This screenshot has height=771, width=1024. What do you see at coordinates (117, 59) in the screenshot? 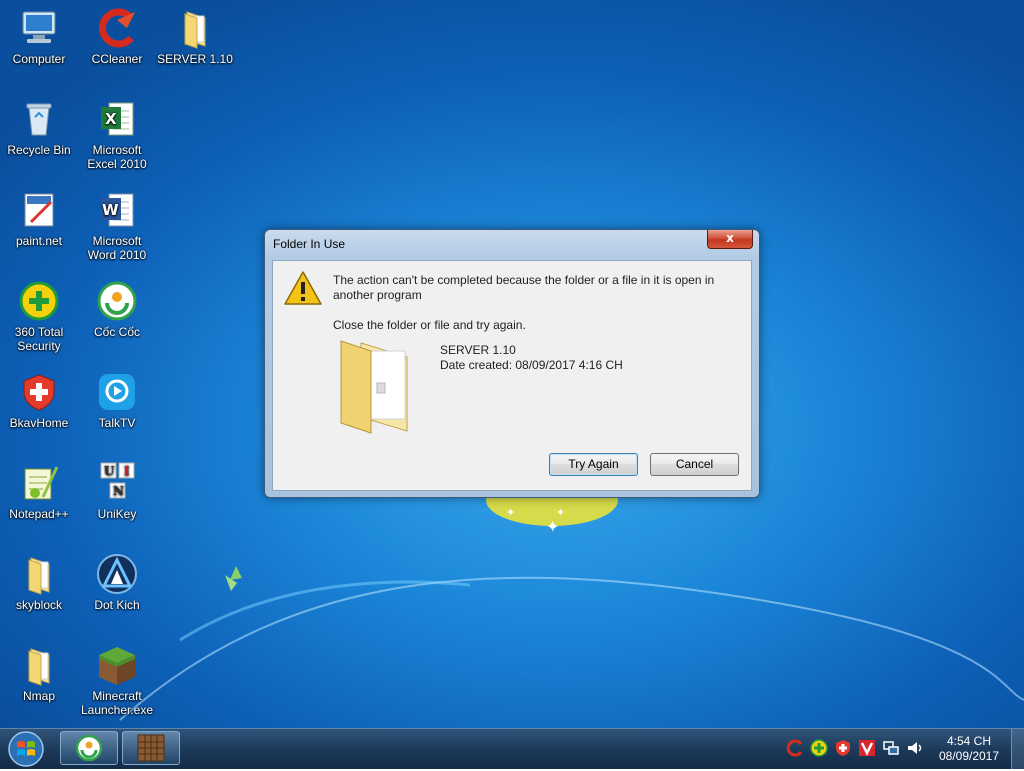
I see `desktop-icon-label: CCleaner` at bounding box center [117, 59].